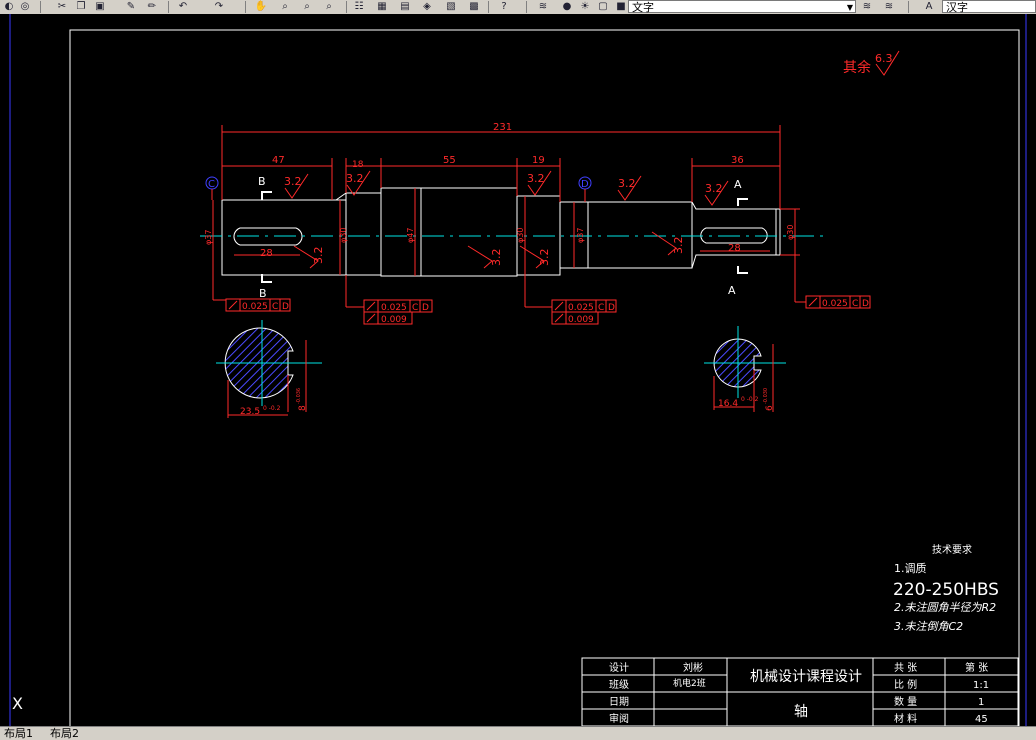  Describe the element at coordinates (504, 6) in the screenshot. I see `help-icon: ?` at that location.